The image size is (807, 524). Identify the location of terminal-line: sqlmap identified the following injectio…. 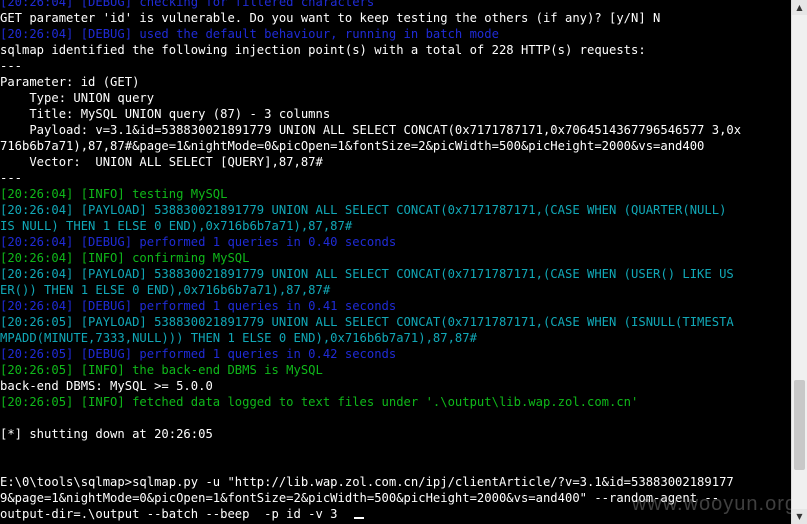
(323, 50).